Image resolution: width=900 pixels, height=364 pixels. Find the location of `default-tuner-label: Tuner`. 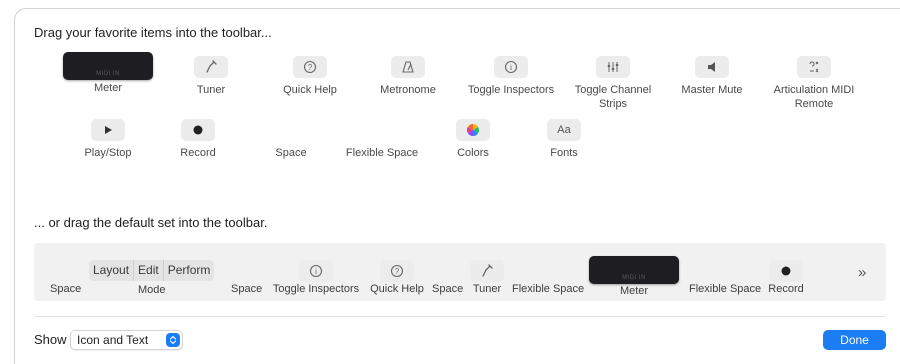

default-tuner-label: Tuner is located at coordinates (487, 289).